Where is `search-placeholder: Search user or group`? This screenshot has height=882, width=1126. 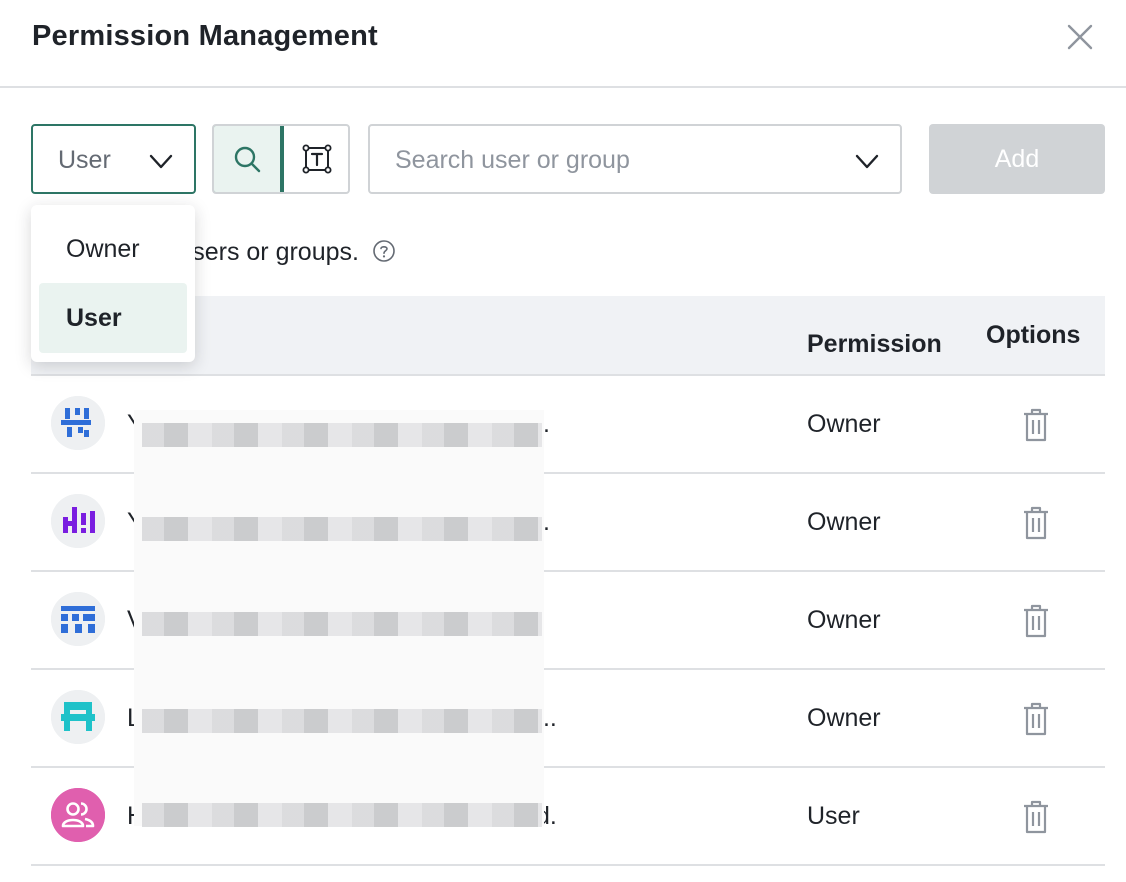
search-placeholder: Search user or group is located at coordinates (512, 160).